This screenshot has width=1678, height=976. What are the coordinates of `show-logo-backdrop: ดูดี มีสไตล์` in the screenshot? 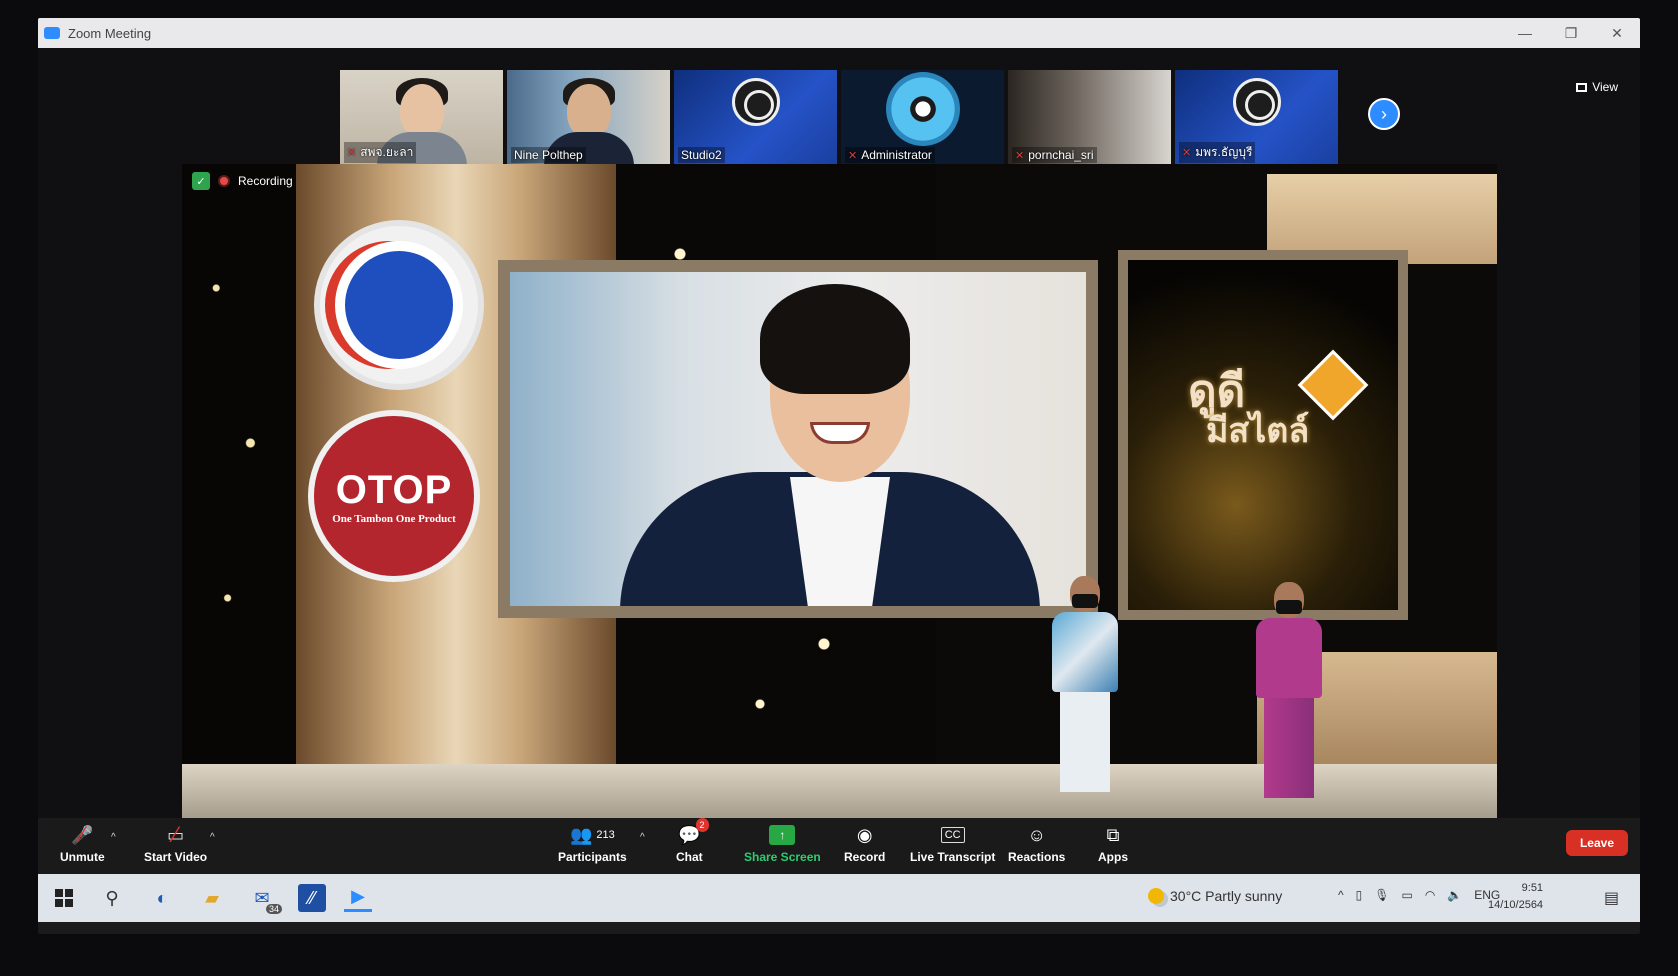 It's located at (1263, 435).